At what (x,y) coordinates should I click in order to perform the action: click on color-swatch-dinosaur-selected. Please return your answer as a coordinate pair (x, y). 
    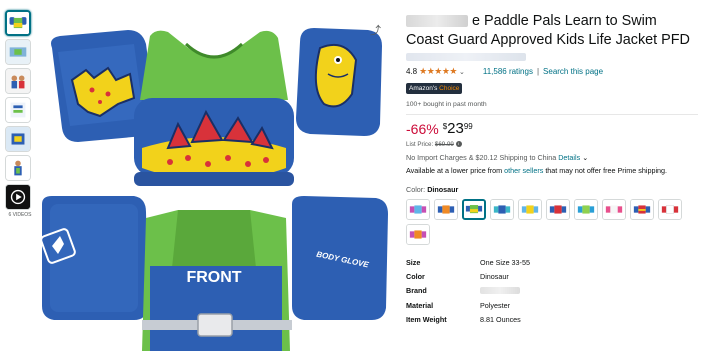
    Looking at the image, I should click on (474, 209).